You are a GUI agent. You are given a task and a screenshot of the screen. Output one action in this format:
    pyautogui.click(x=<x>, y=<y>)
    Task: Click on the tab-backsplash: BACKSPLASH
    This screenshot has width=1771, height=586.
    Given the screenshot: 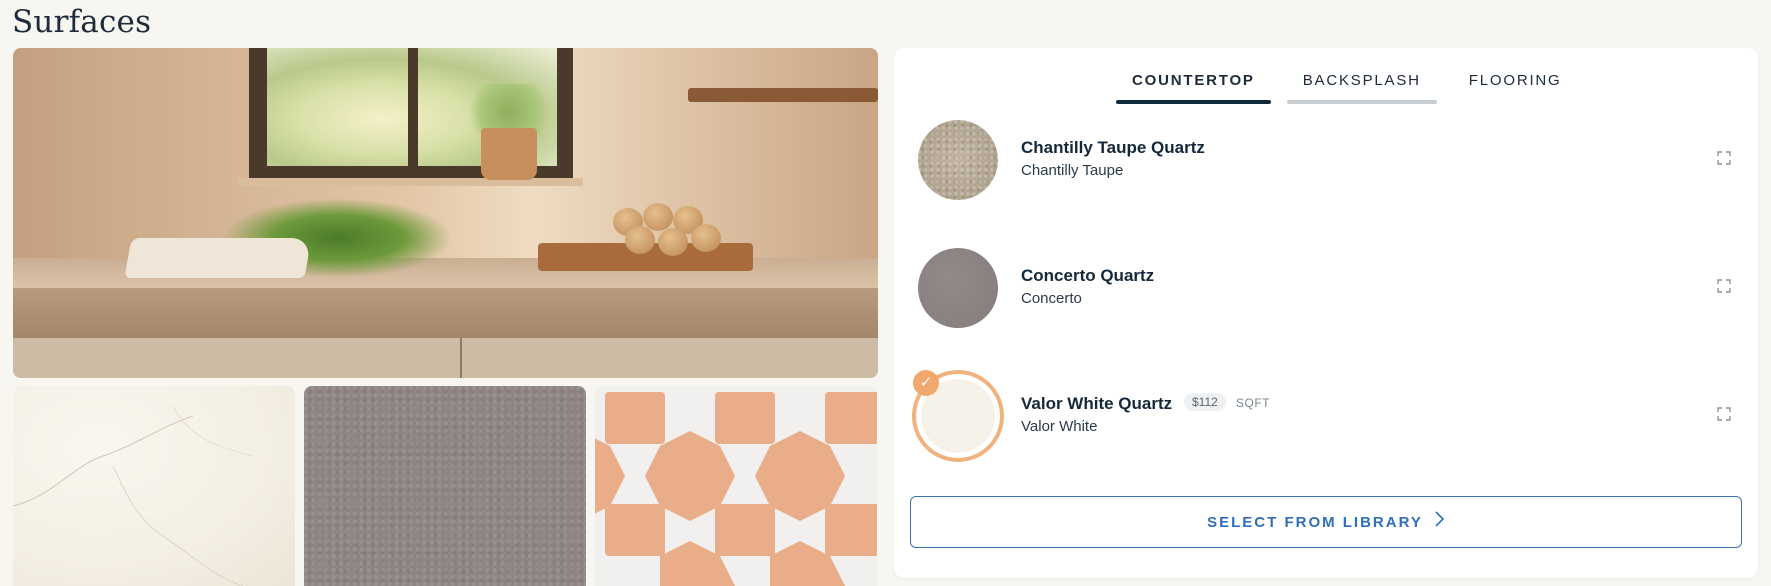 What is the action you would take?
    pyautogui.click(x=1361, y=80)
    